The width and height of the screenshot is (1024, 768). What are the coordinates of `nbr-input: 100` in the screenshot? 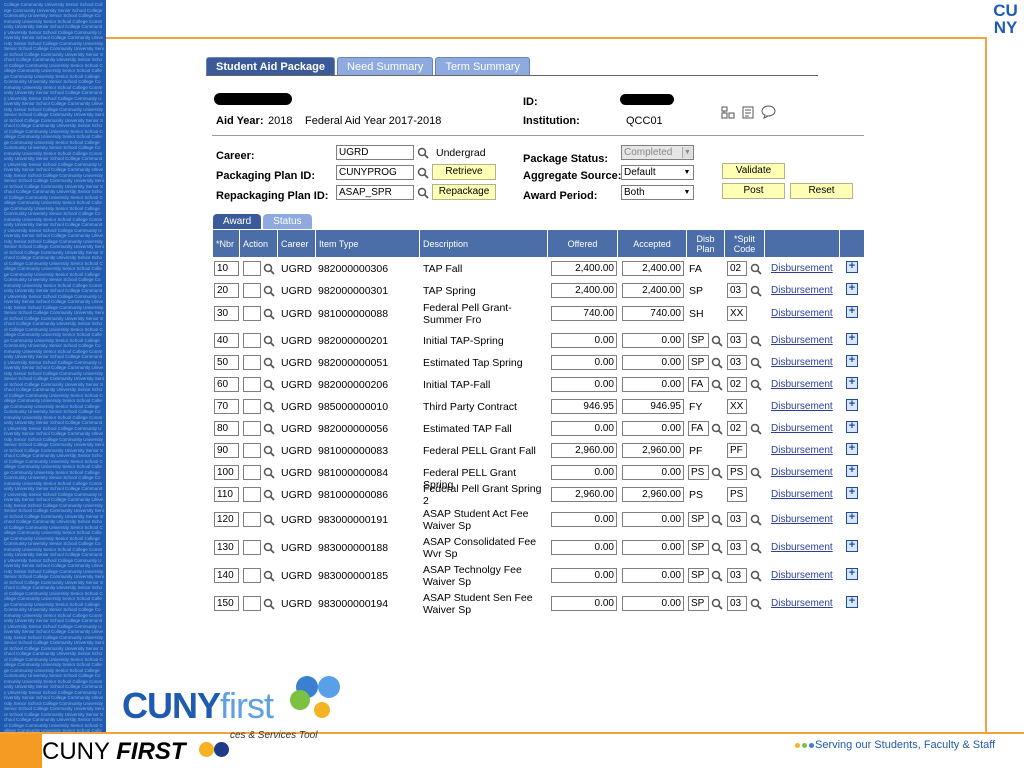 It's located at (226, 472).